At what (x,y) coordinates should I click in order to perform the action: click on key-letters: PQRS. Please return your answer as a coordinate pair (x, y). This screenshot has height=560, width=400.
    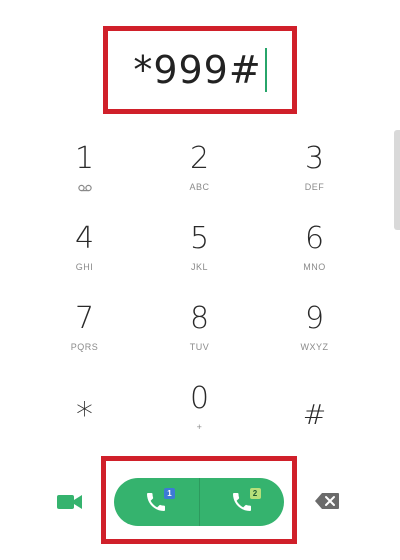
    Looking at the image, I should click on (84, 347).